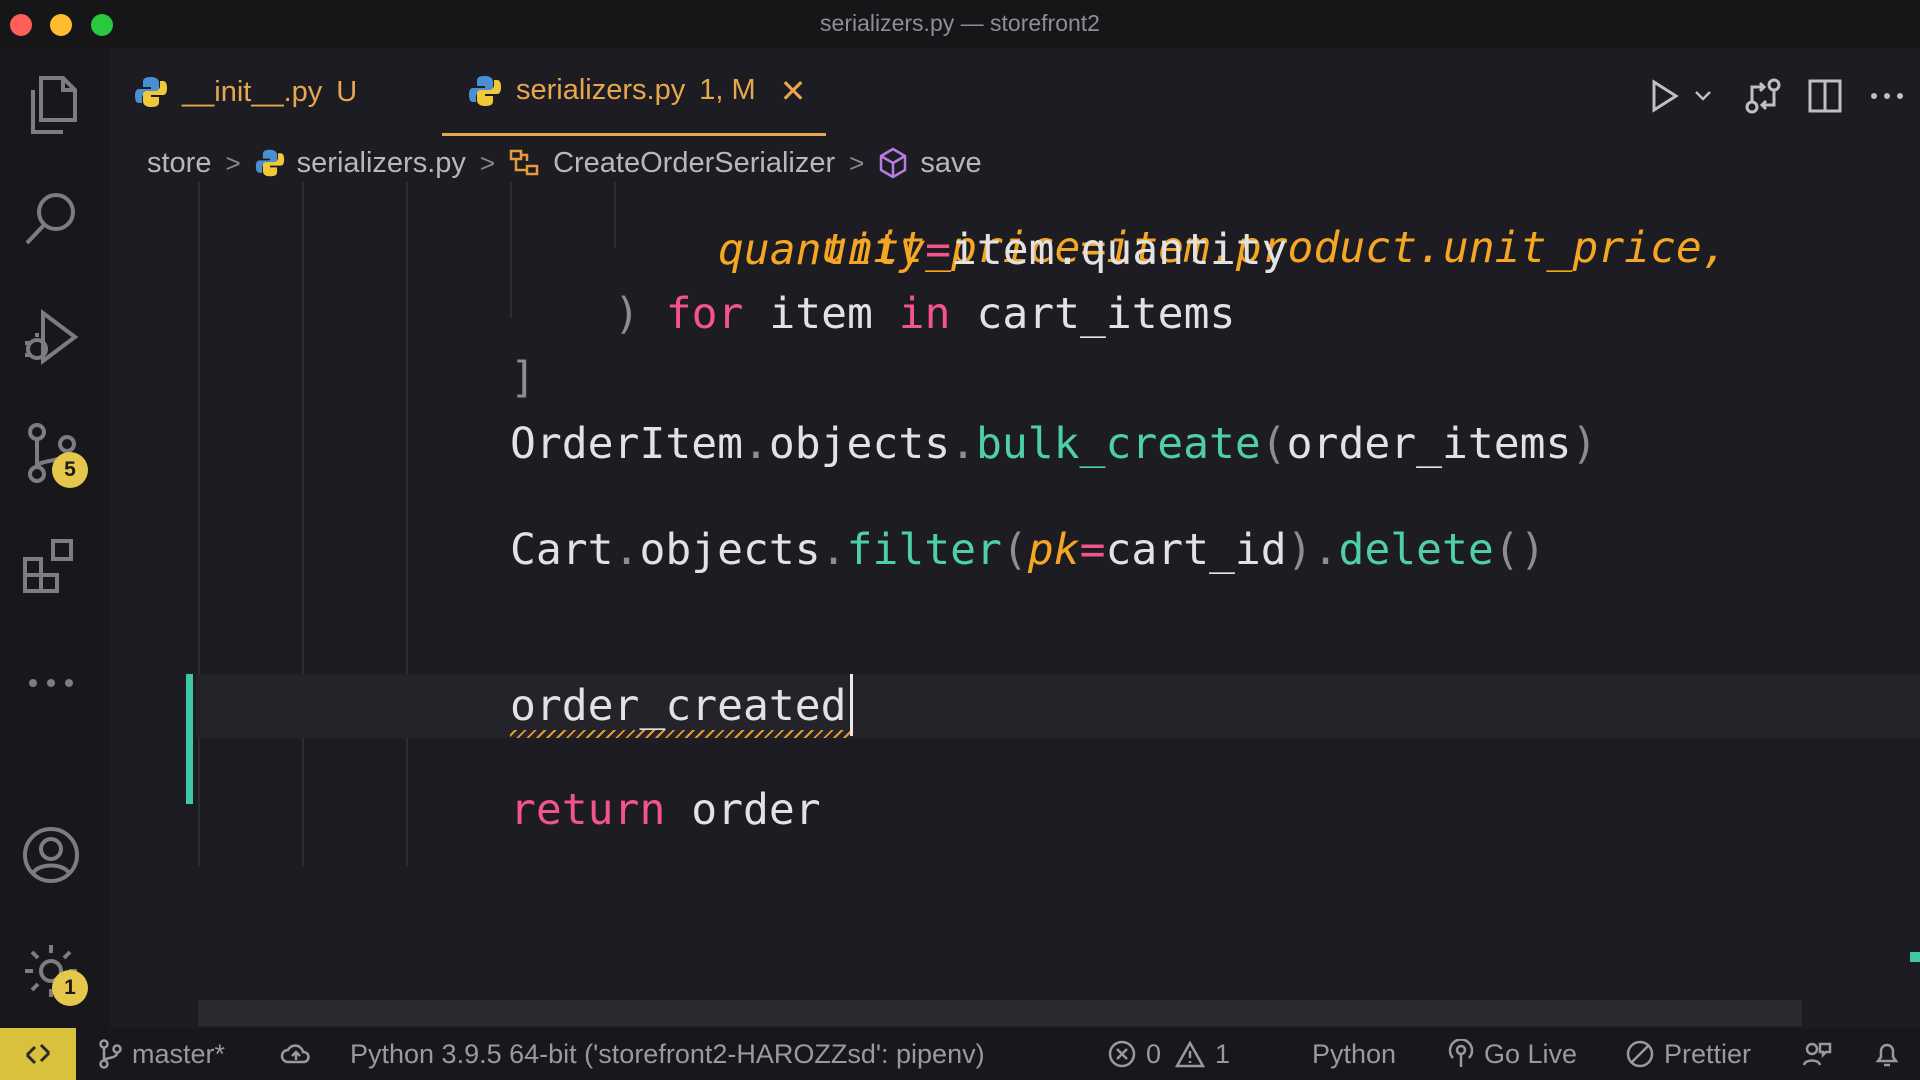  What do you see at coordinates (938, 250) in the screenshot?
I see `code-token: =` at bounding box center [938, 250].